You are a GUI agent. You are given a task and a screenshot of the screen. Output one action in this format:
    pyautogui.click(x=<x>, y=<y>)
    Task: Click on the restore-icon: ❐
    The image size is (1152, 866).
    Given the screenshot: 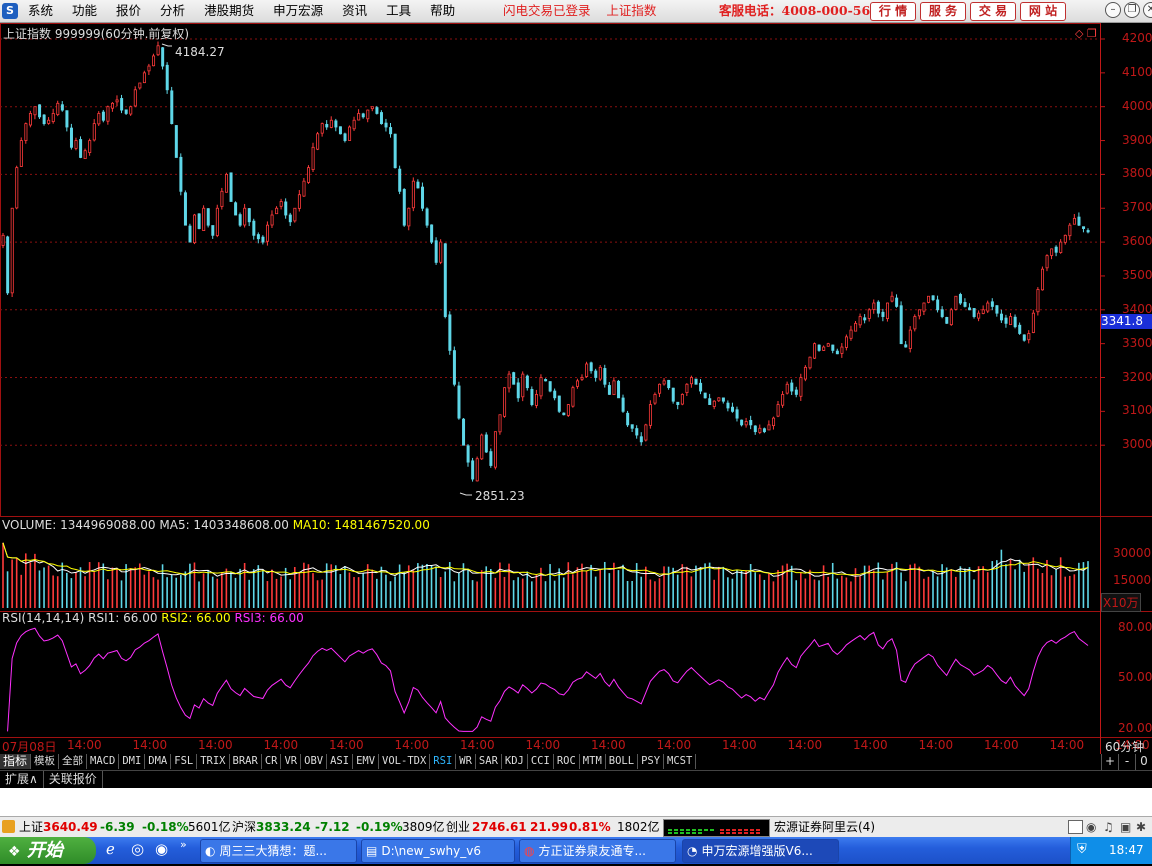 What is the action you would take?
    pyautogui.click(x=1132, y=10)
    